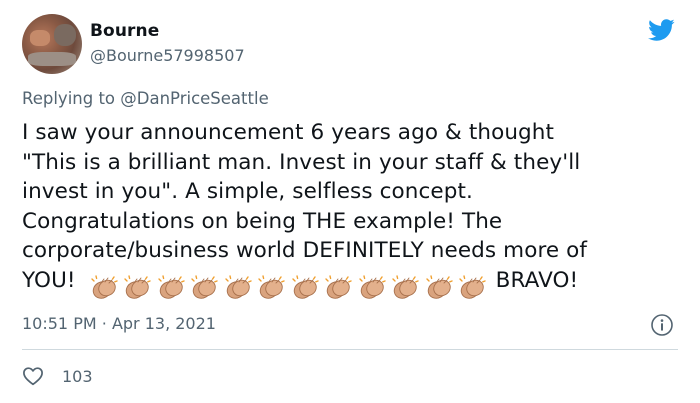 The width and height of the screenshot is (700, 403). I want to click on tweet-text-you: YOU!, so click(49, 280).